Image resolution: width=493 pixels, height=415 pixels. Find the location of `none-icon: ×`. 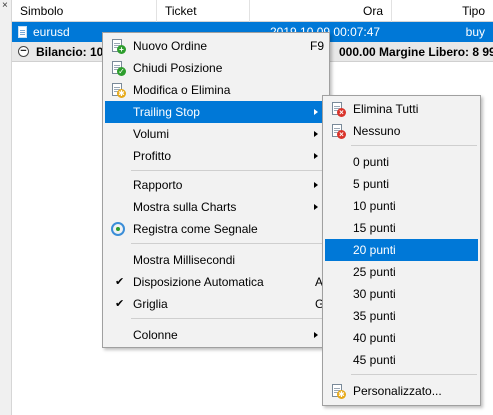

none-icon: × is located at coordinates (338, 131).